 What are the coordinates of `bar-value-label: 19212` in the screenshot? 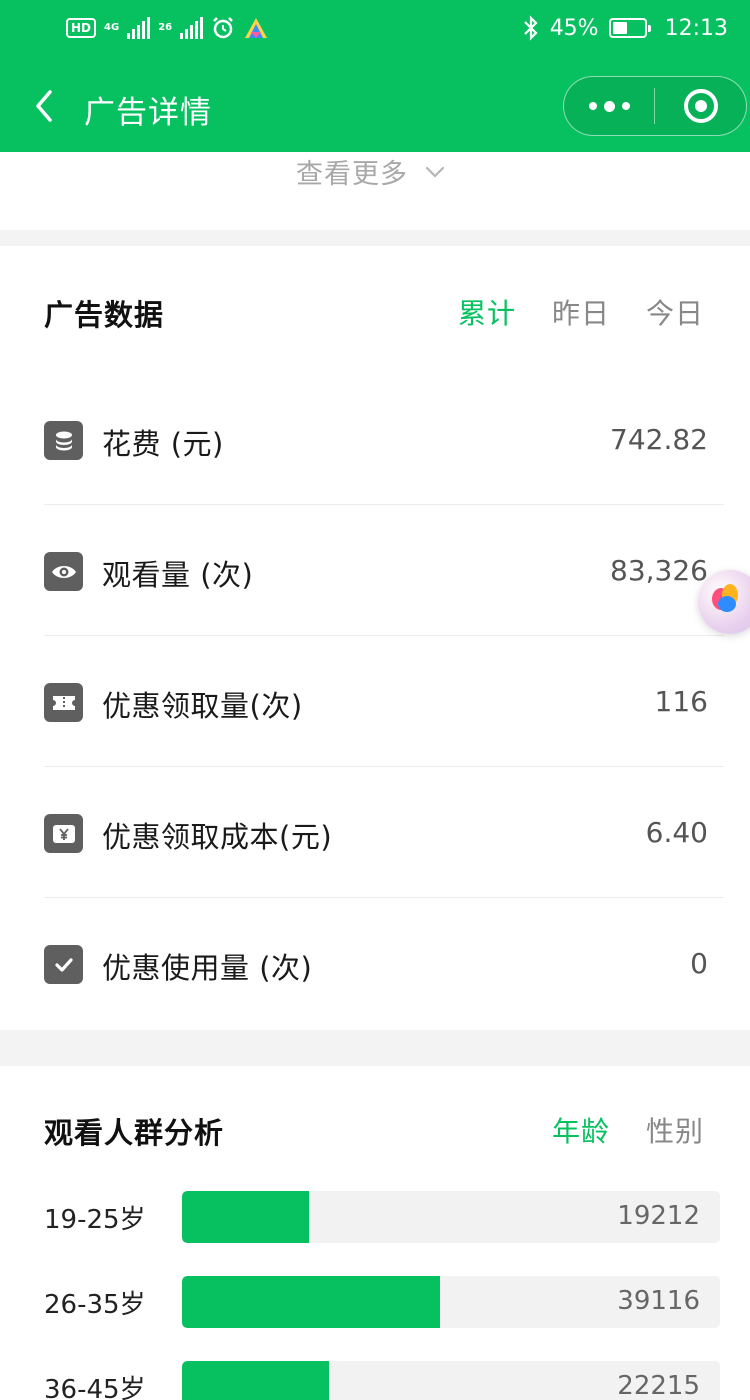 It's located at (658, 1216).